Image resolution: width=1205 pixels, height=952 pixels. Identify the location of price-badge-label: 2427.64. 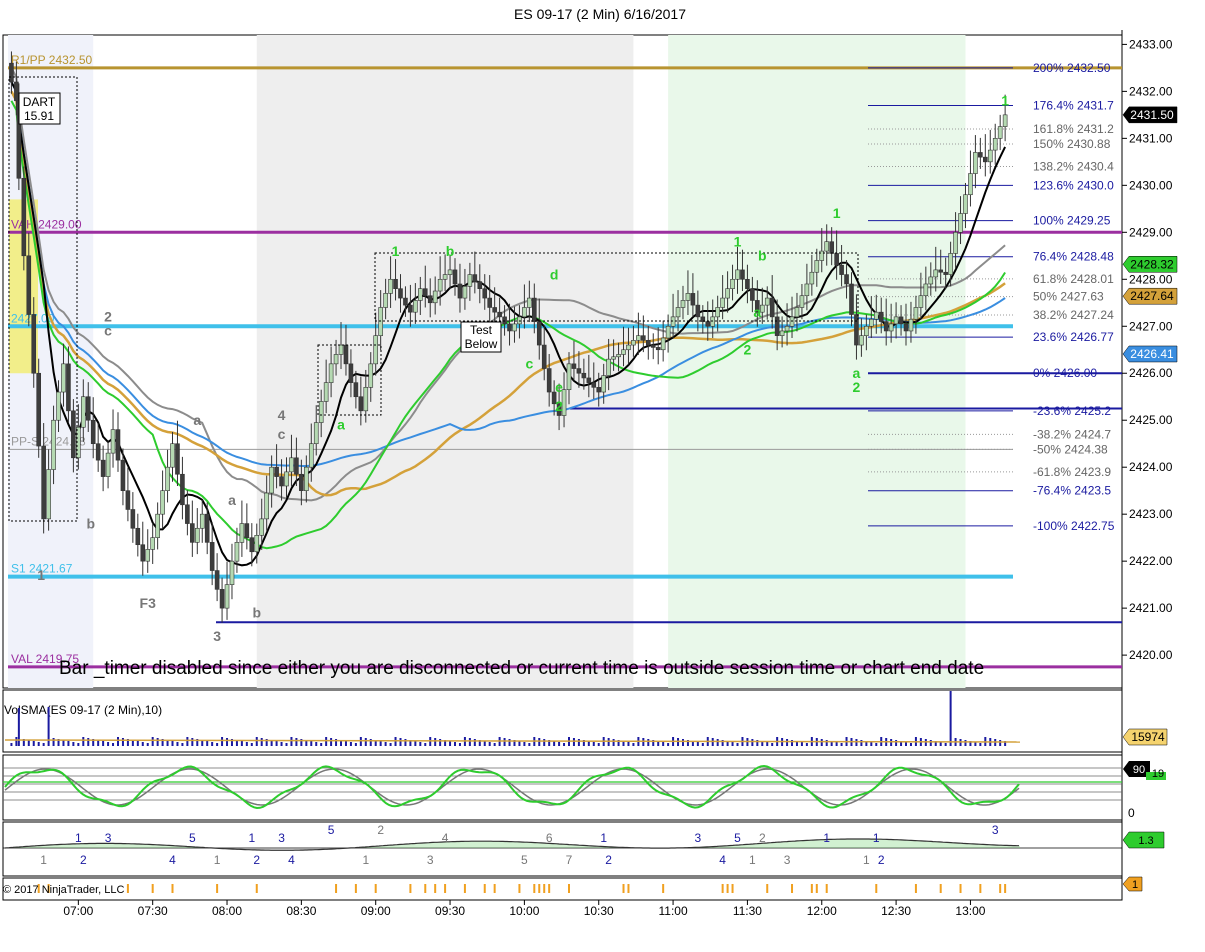
(1152, 296).